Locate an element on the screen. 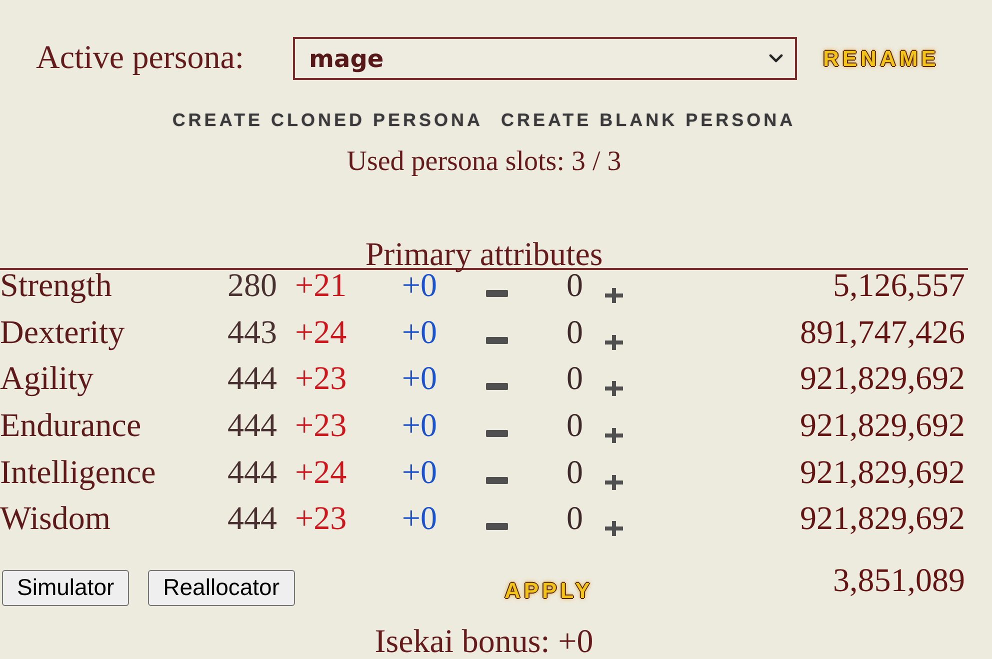 The height and width of the screenshot is (659, 992). attribute-name: Endurance is located at coordinates (71, 426).